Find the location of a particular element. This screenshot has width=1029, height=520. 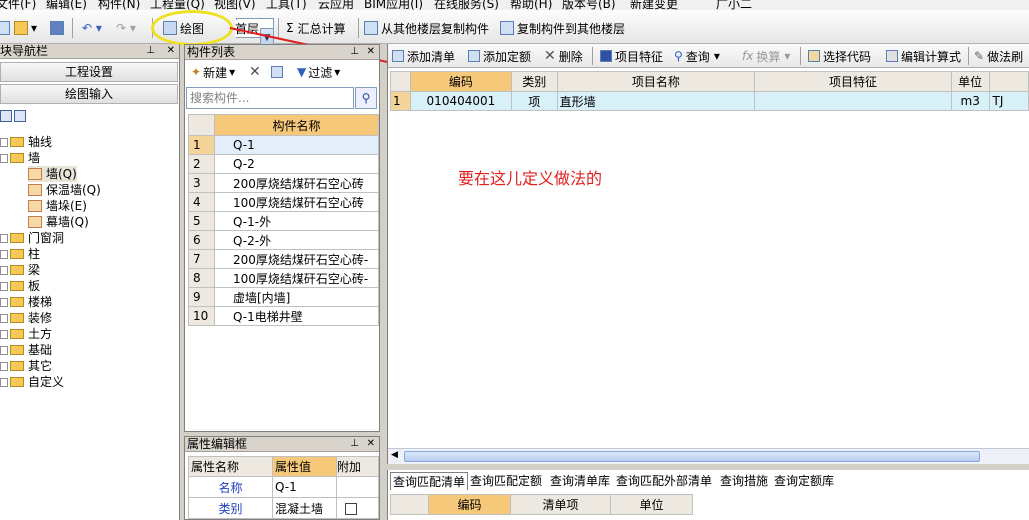

filter-button: ▼ 过滤 ▾ is located at coordinates (318, 72).